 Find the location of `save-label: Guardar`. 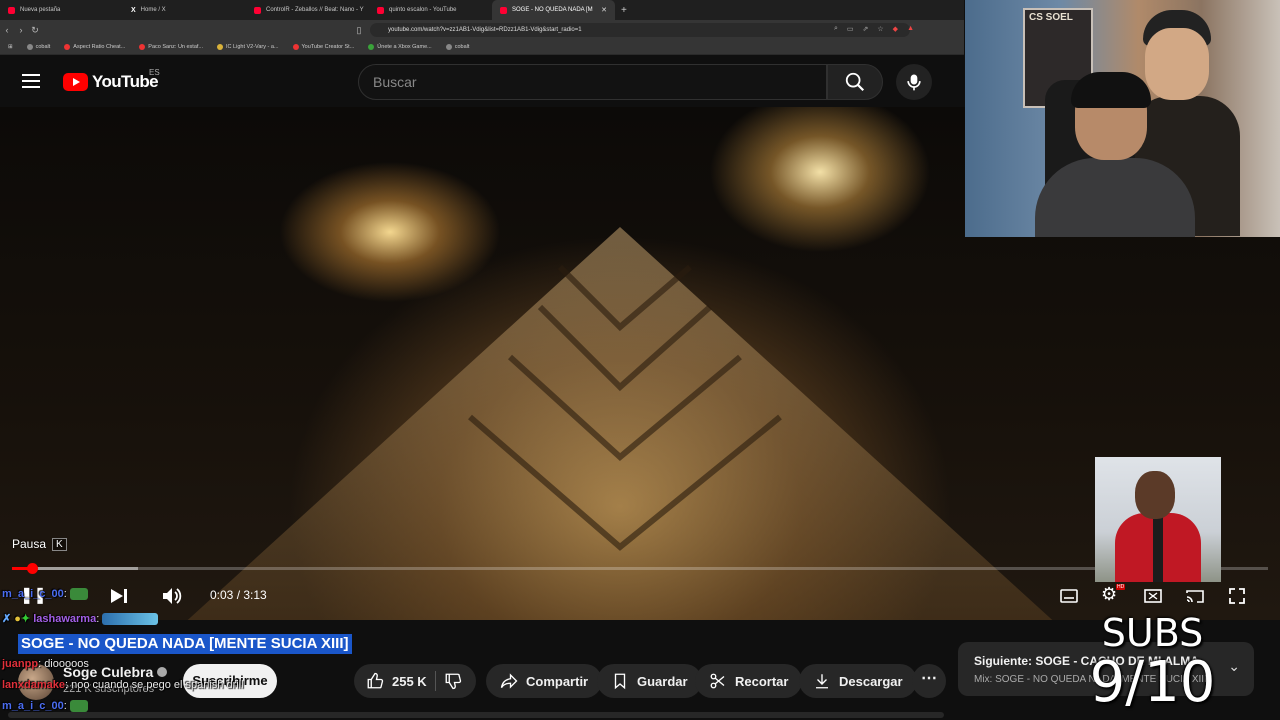

save-label: Guardar is located at coordinates (662, 681).